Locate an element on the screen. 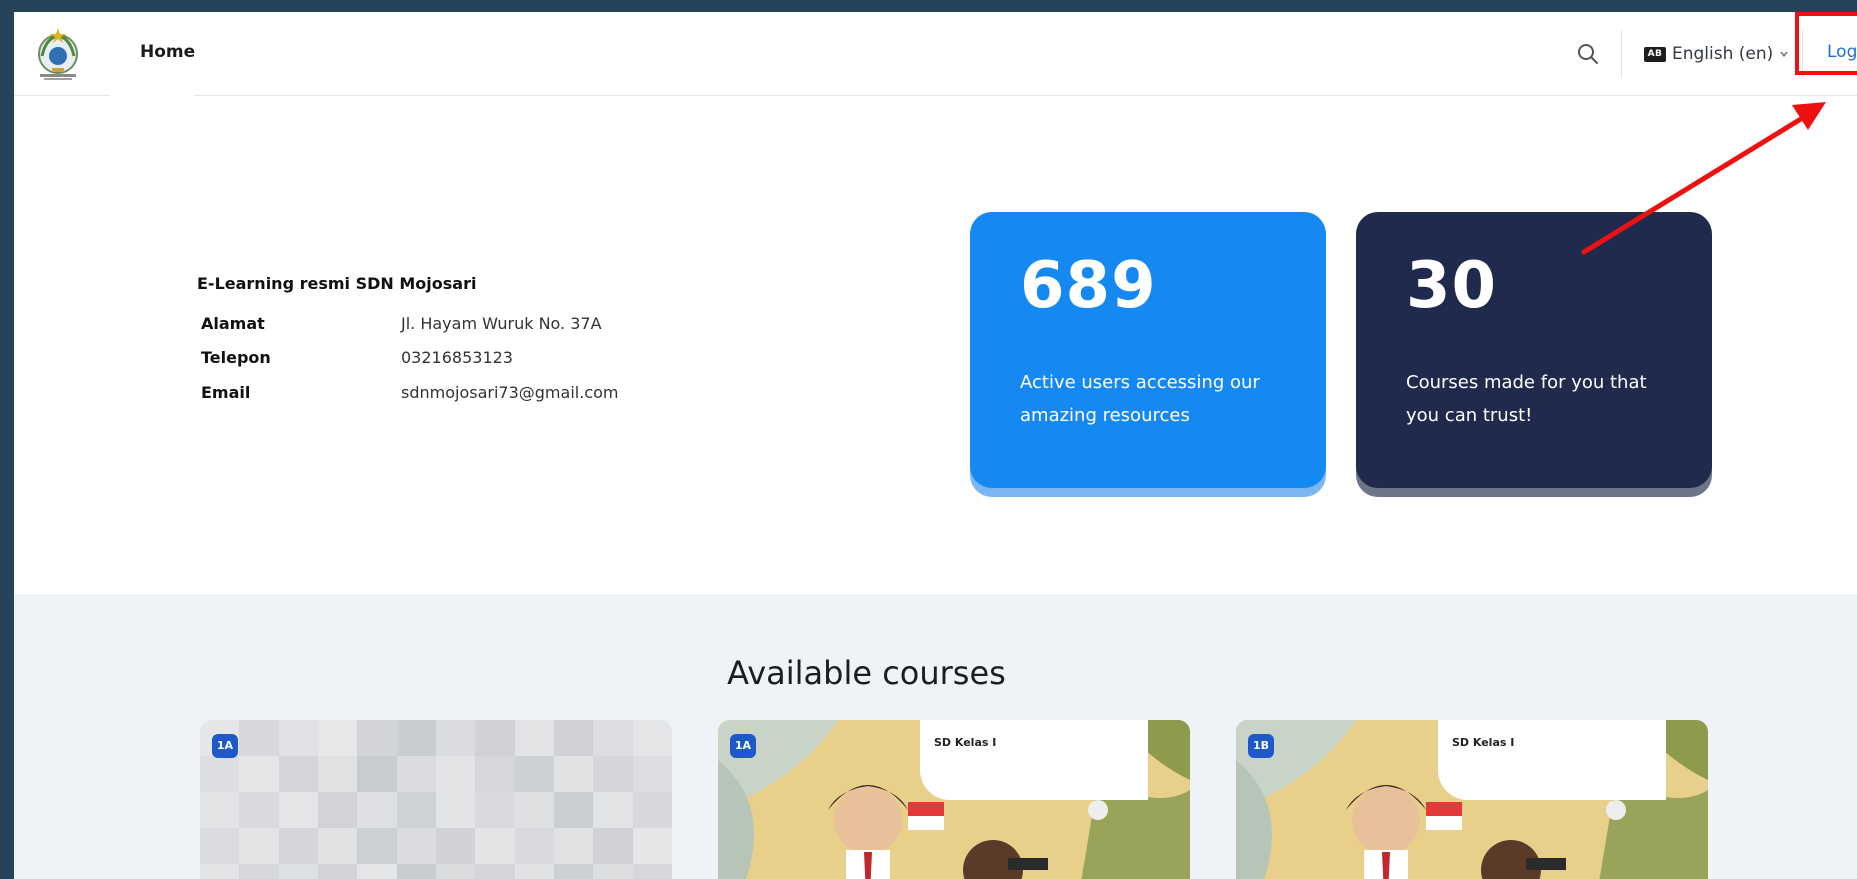  course-badge: 1B is located at coordinates (1261, 746).